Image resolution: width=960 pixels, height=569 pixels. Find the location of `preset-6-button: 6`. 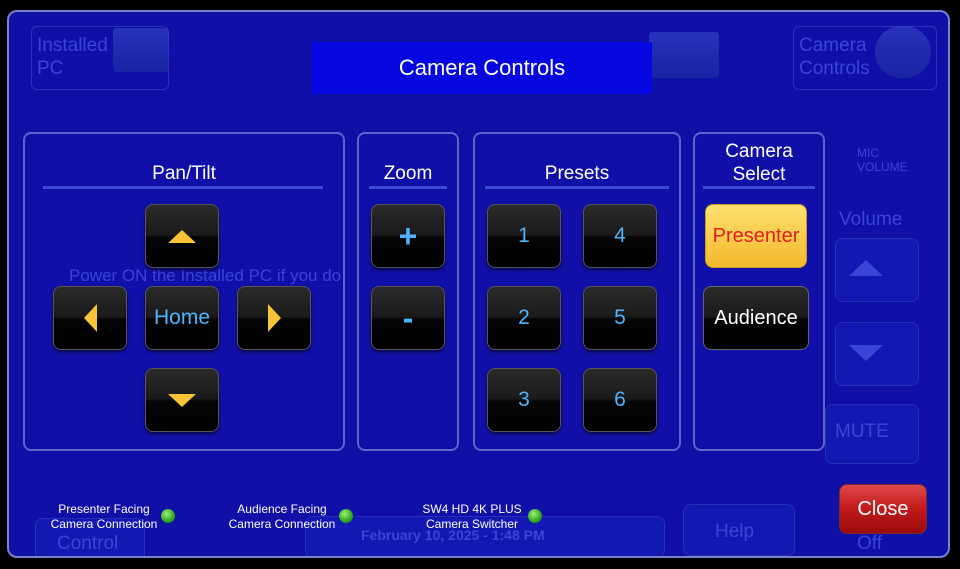

preset-6-button: 6 is located at coordinates (620, 400).